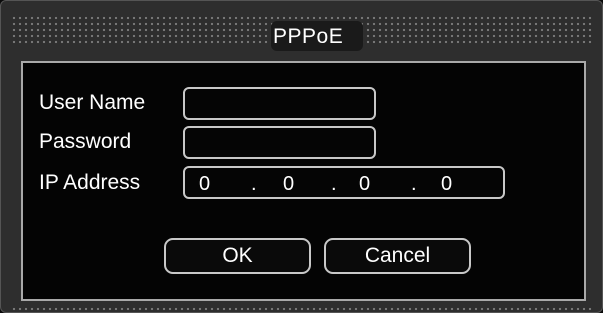 The image size is (603, 313). I want to click on ip-octet-1: 0, so click(204, 184).